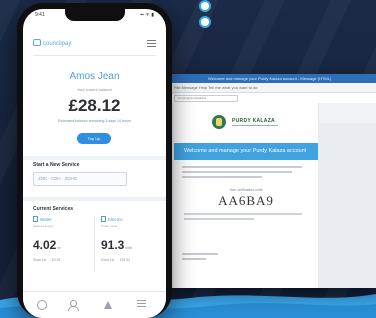 The image size is (376, 318). I want to click on email-side-panel, so click(347, 205).